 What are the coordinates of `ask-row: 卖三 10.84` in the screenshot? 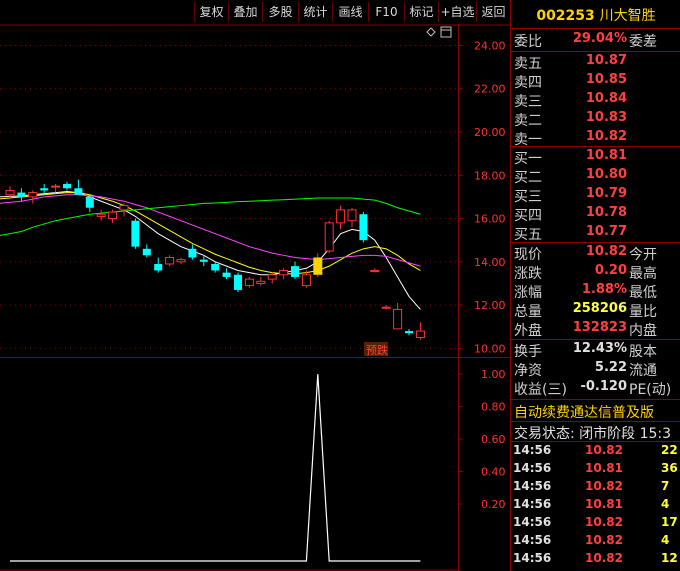 It's located at (595, 100).